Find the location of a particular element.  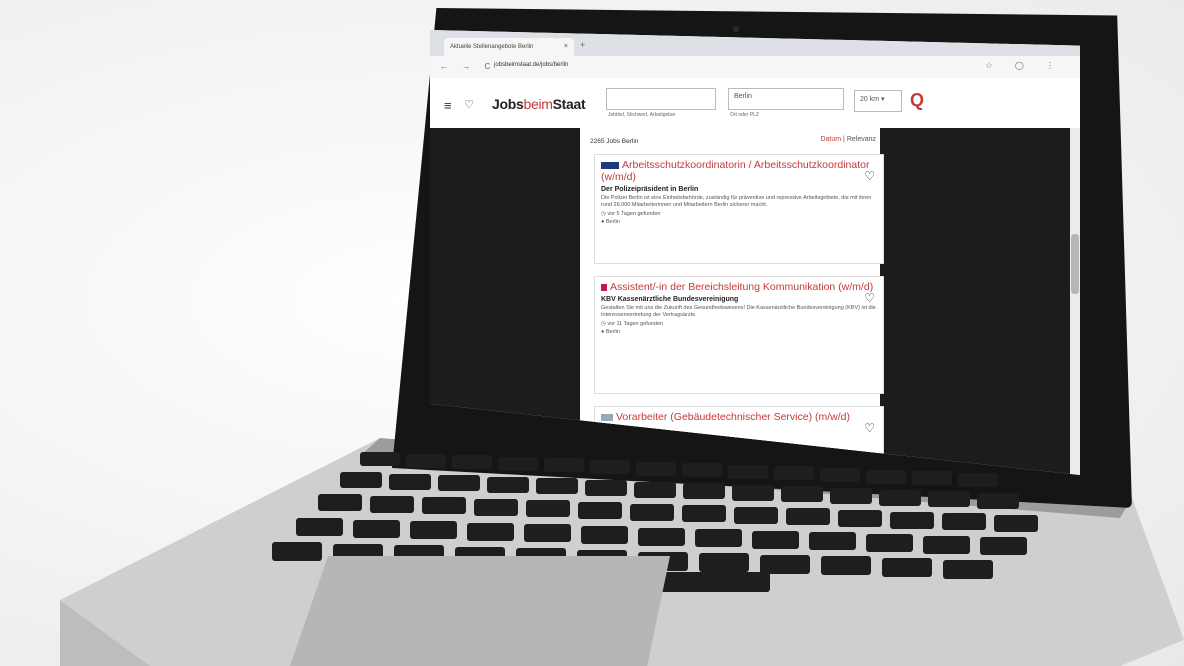

favorites-heart-icon: ♡ is located at coordinates (469, 104).